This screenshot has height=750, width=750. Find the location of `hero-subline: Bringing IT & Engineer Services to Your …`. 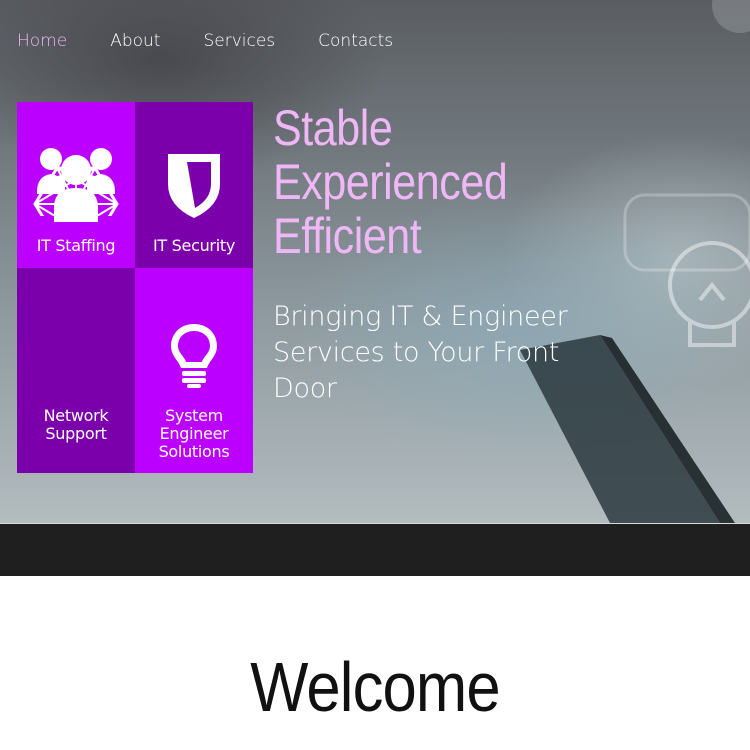

hero-subline: Bringing IT & Engineer Services to Your … is located at coordinates (420, 352).